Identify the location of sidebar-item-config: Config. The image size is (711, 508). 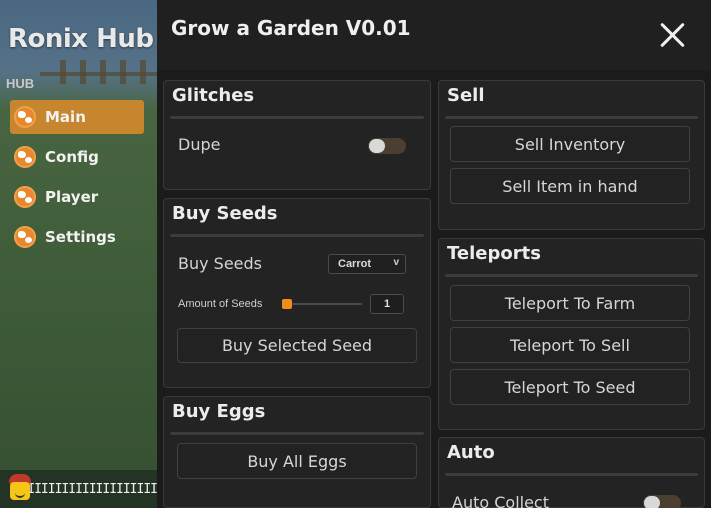
(77, 157).